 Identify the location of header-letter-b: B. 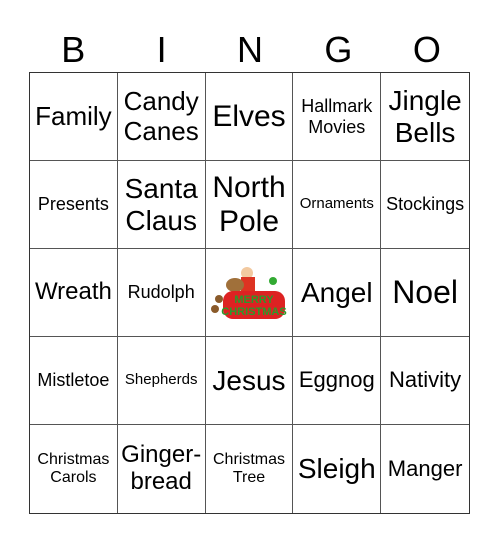
(73, 49).